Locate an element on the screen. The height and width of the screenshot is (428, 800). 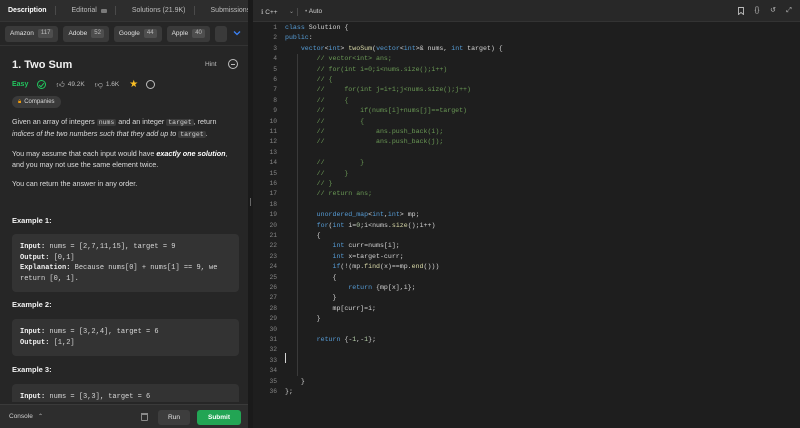
tab-solutions: Solutions (21.9K) is located at coordinates (163, 11).